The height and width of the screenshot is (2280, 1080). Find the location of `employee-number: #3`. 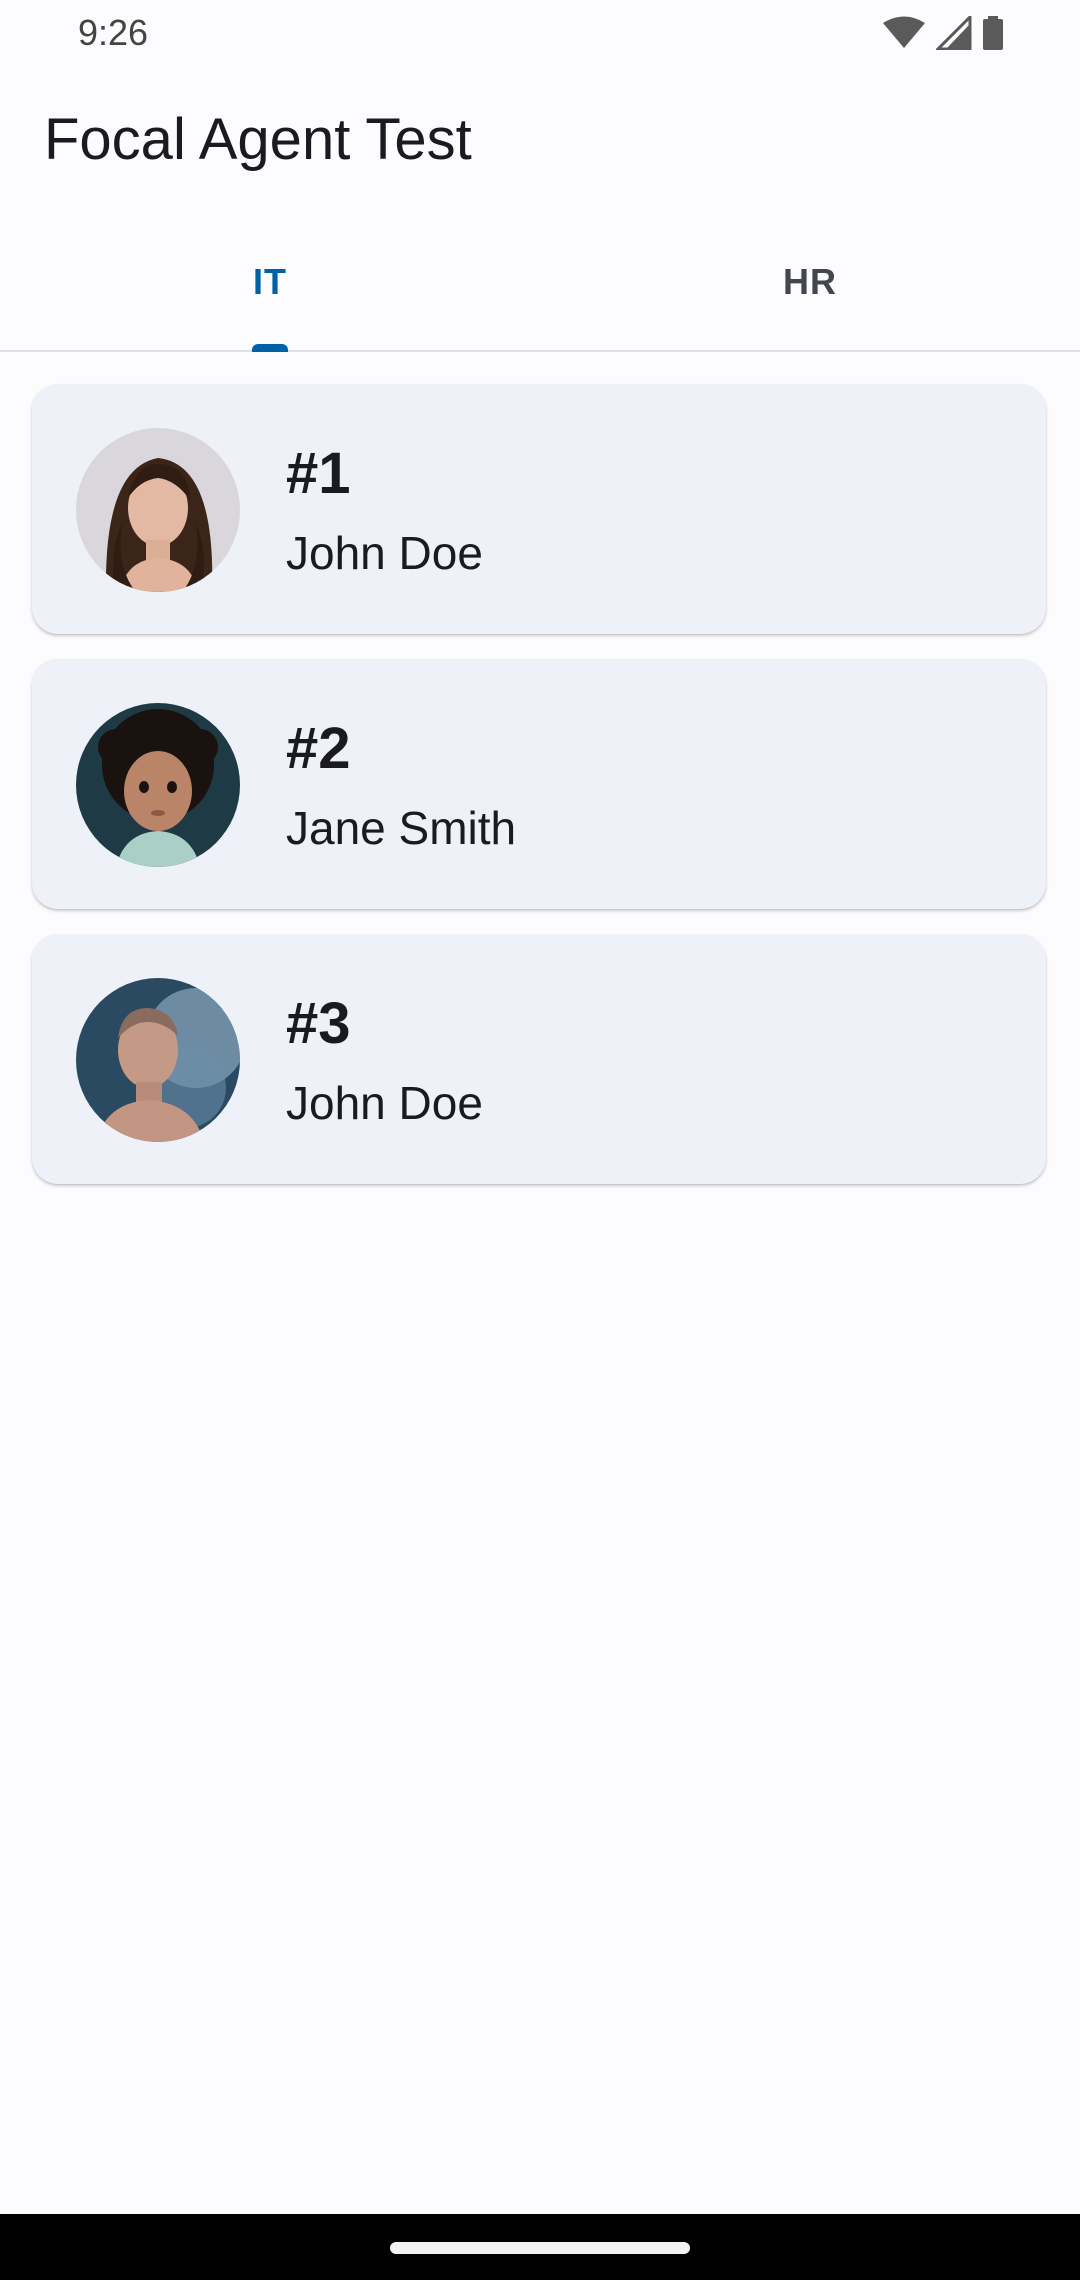

employee-number: #3 is located at coordinates (318, 1023).